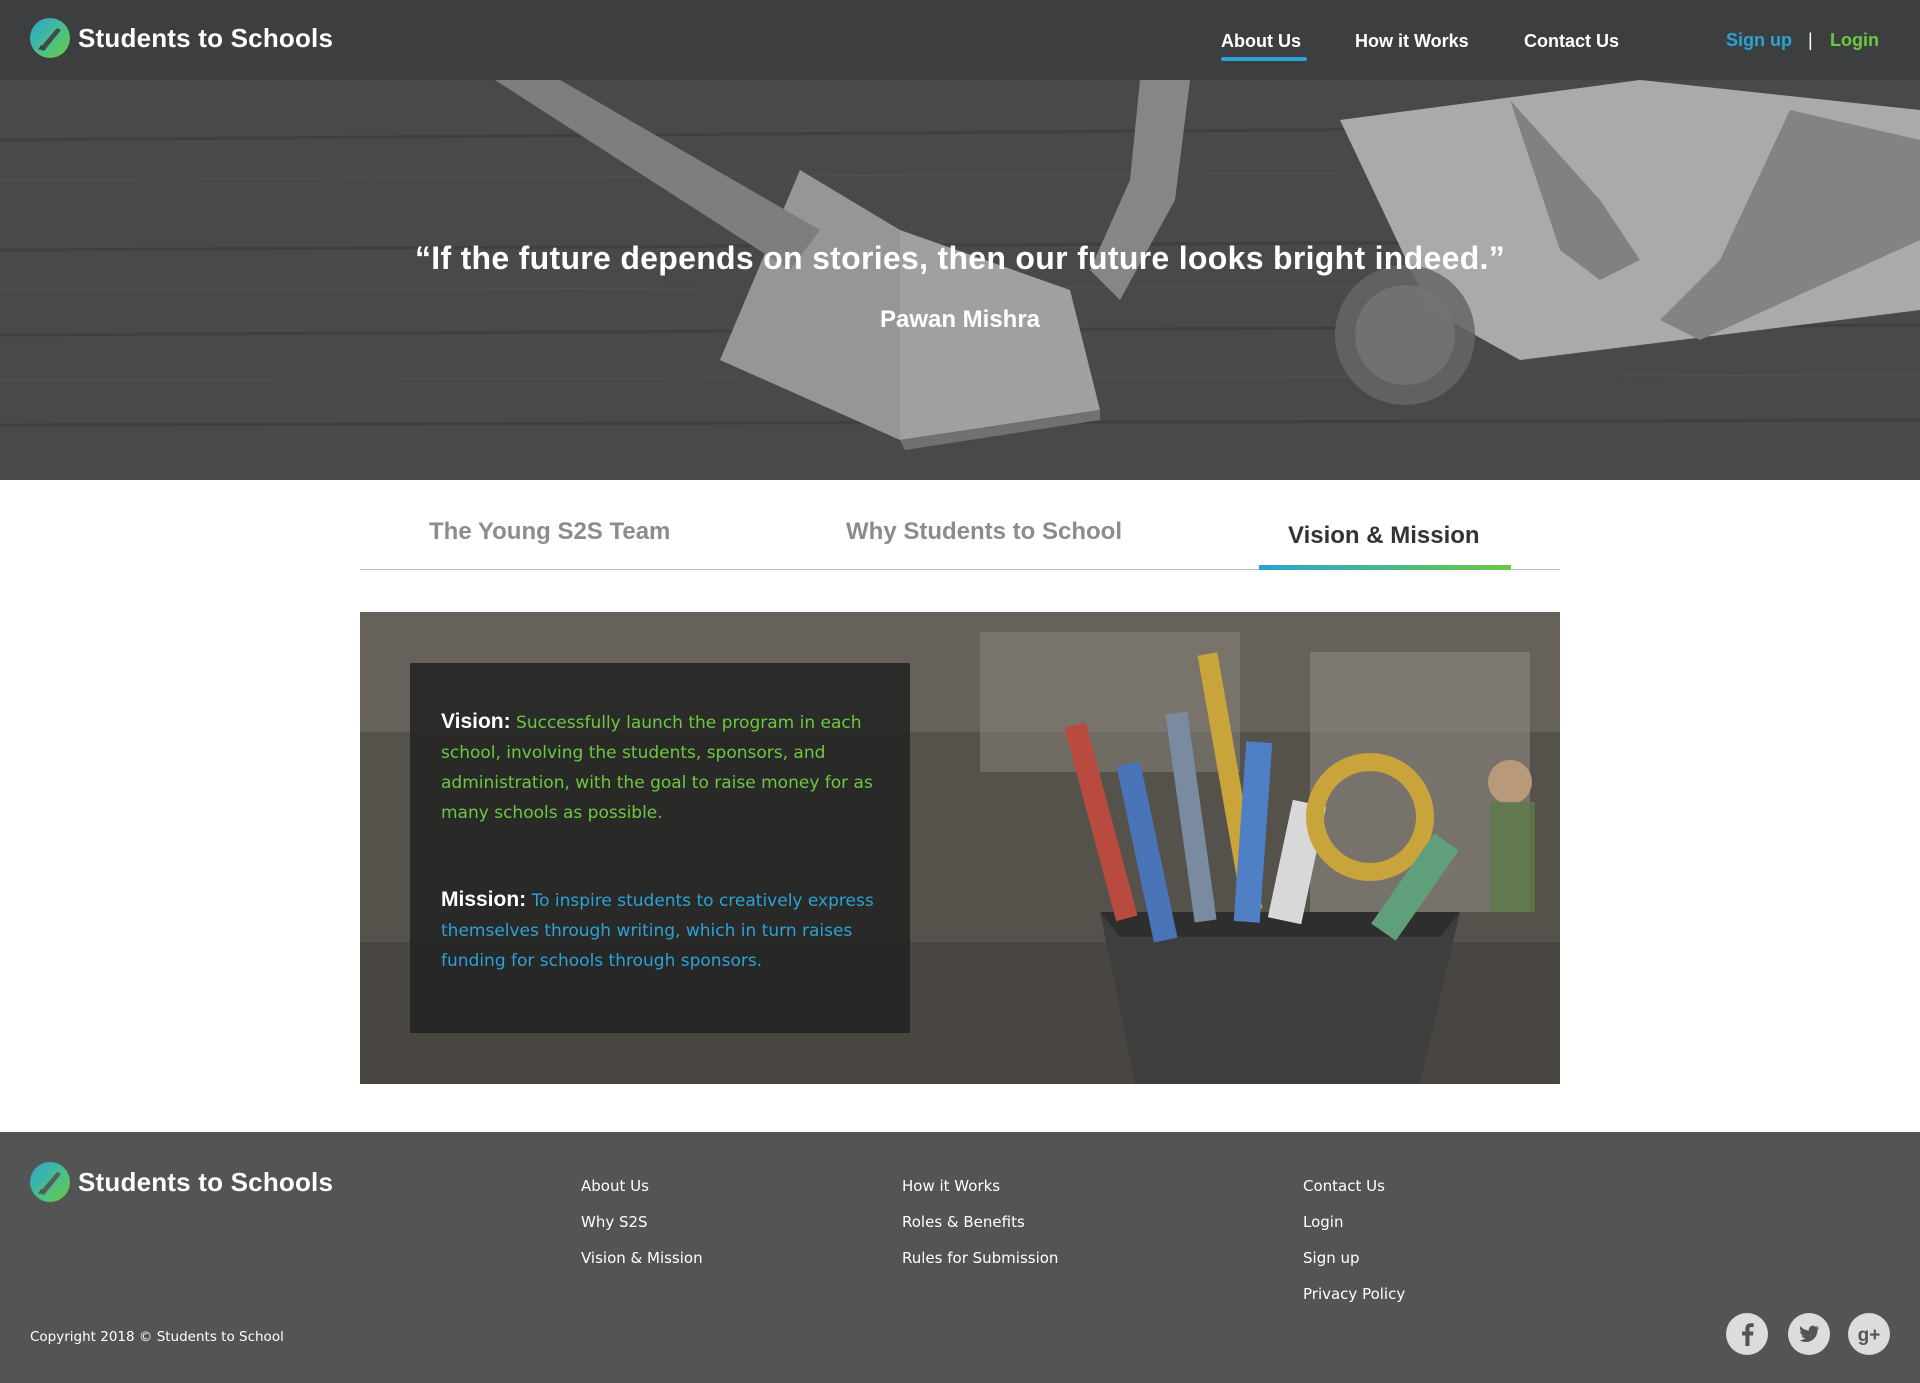 The width and height of the screenshot is (1920, 1383). What do you see at coordinates (984, 532) in the screenshot?
I see `tab-why-students-to-school: Why Students to School` at bounding box center [984, 532].